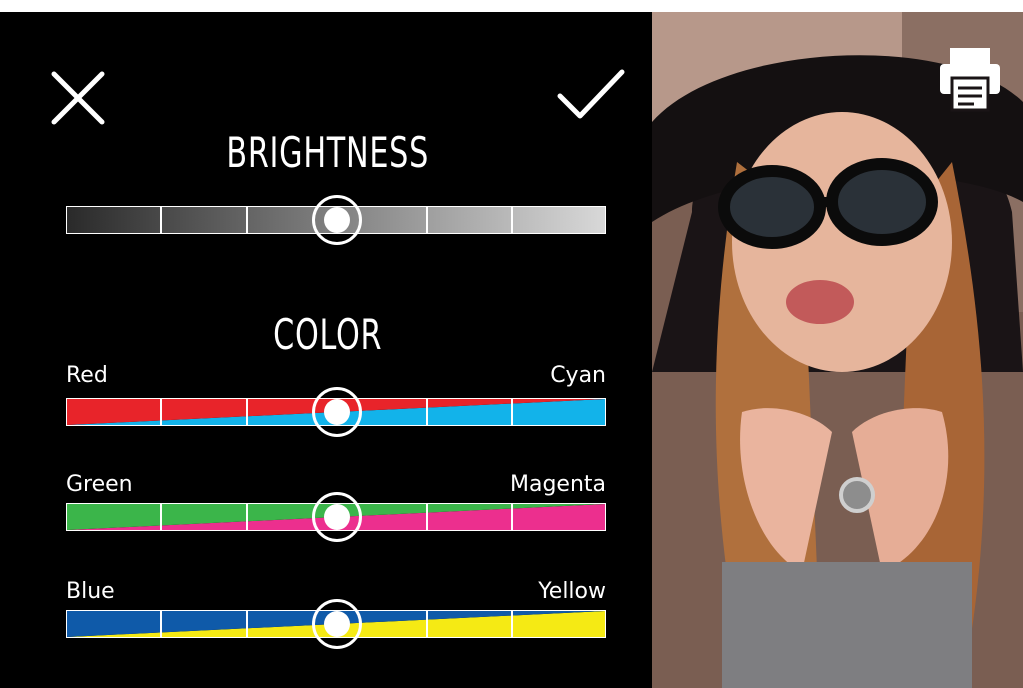  I want to click on brightness-slider, so click(336, 220).